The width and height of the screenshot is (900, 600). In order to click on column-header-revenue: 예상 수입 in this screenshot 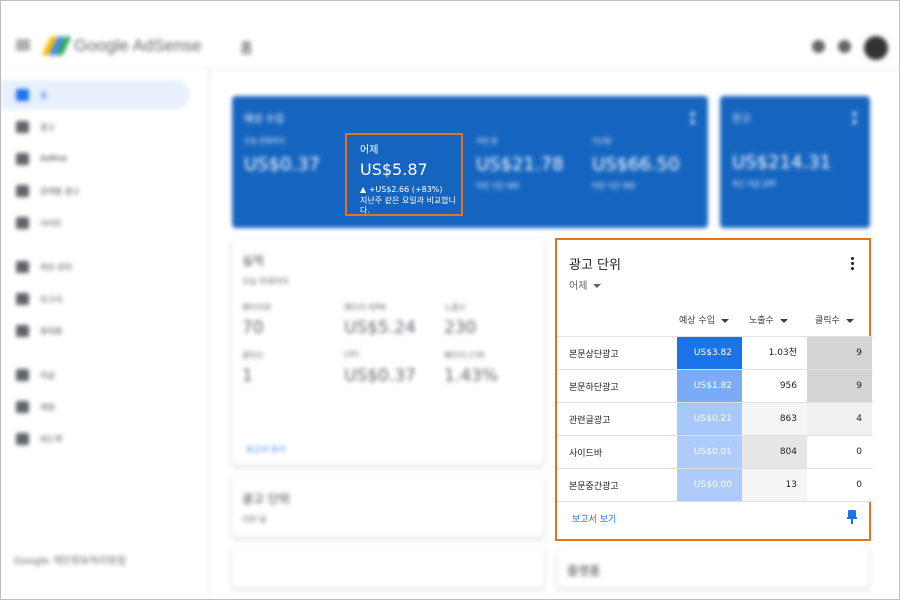, I will do `click(704, 319)`.